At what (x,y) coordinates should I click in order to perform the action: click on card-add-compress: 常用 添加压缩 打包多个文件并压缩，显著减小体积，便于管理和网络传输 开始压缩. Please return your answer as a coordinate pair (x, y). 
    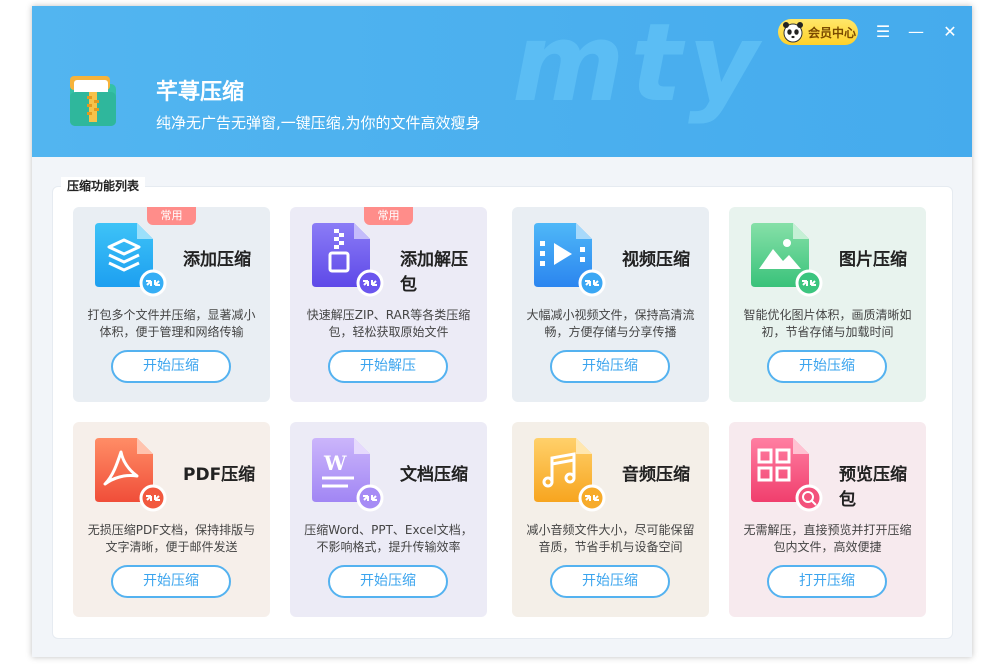
    Looking at the image, I should click on (171, 304).